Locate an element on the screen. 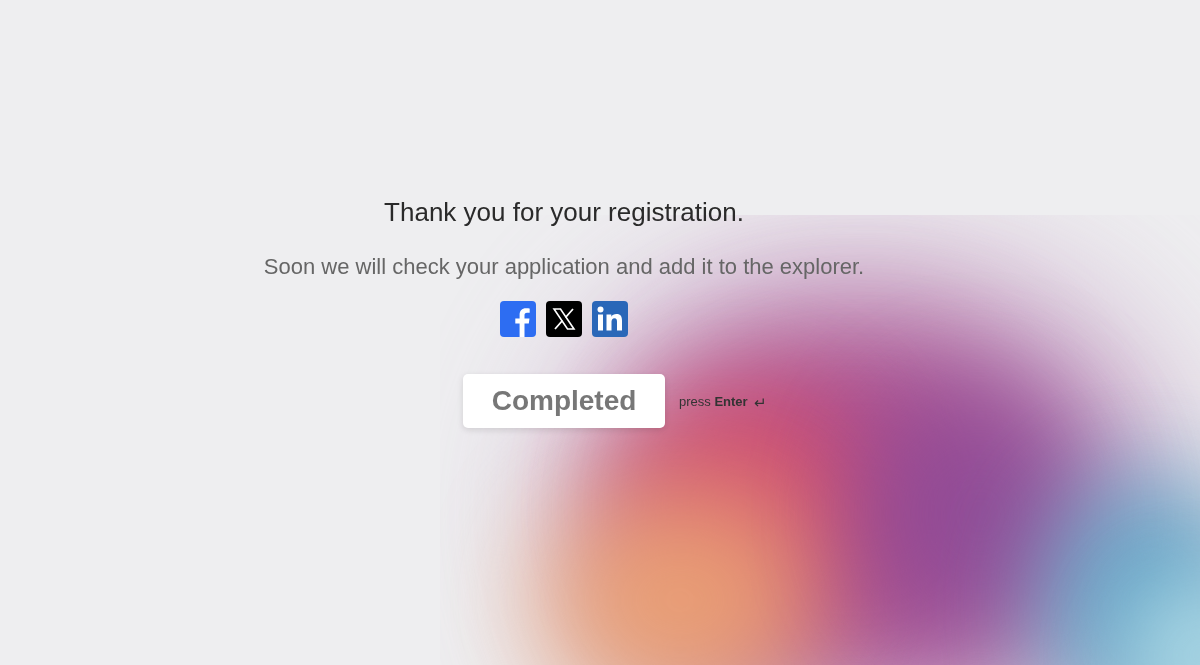 Image resolution: width=1200 pixels, height=665 pixels. linkedin-logo-icon is located at coordinates (610, 319).